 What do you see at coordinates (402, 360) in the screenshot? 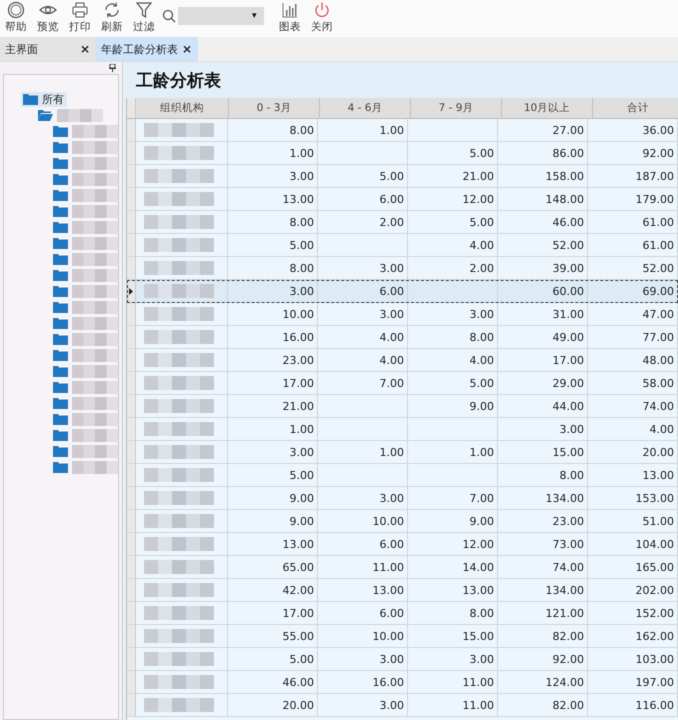
I see `table-row: 23.00 4.00 4.00 17.00 48.00` at bounding box center [402, 360].